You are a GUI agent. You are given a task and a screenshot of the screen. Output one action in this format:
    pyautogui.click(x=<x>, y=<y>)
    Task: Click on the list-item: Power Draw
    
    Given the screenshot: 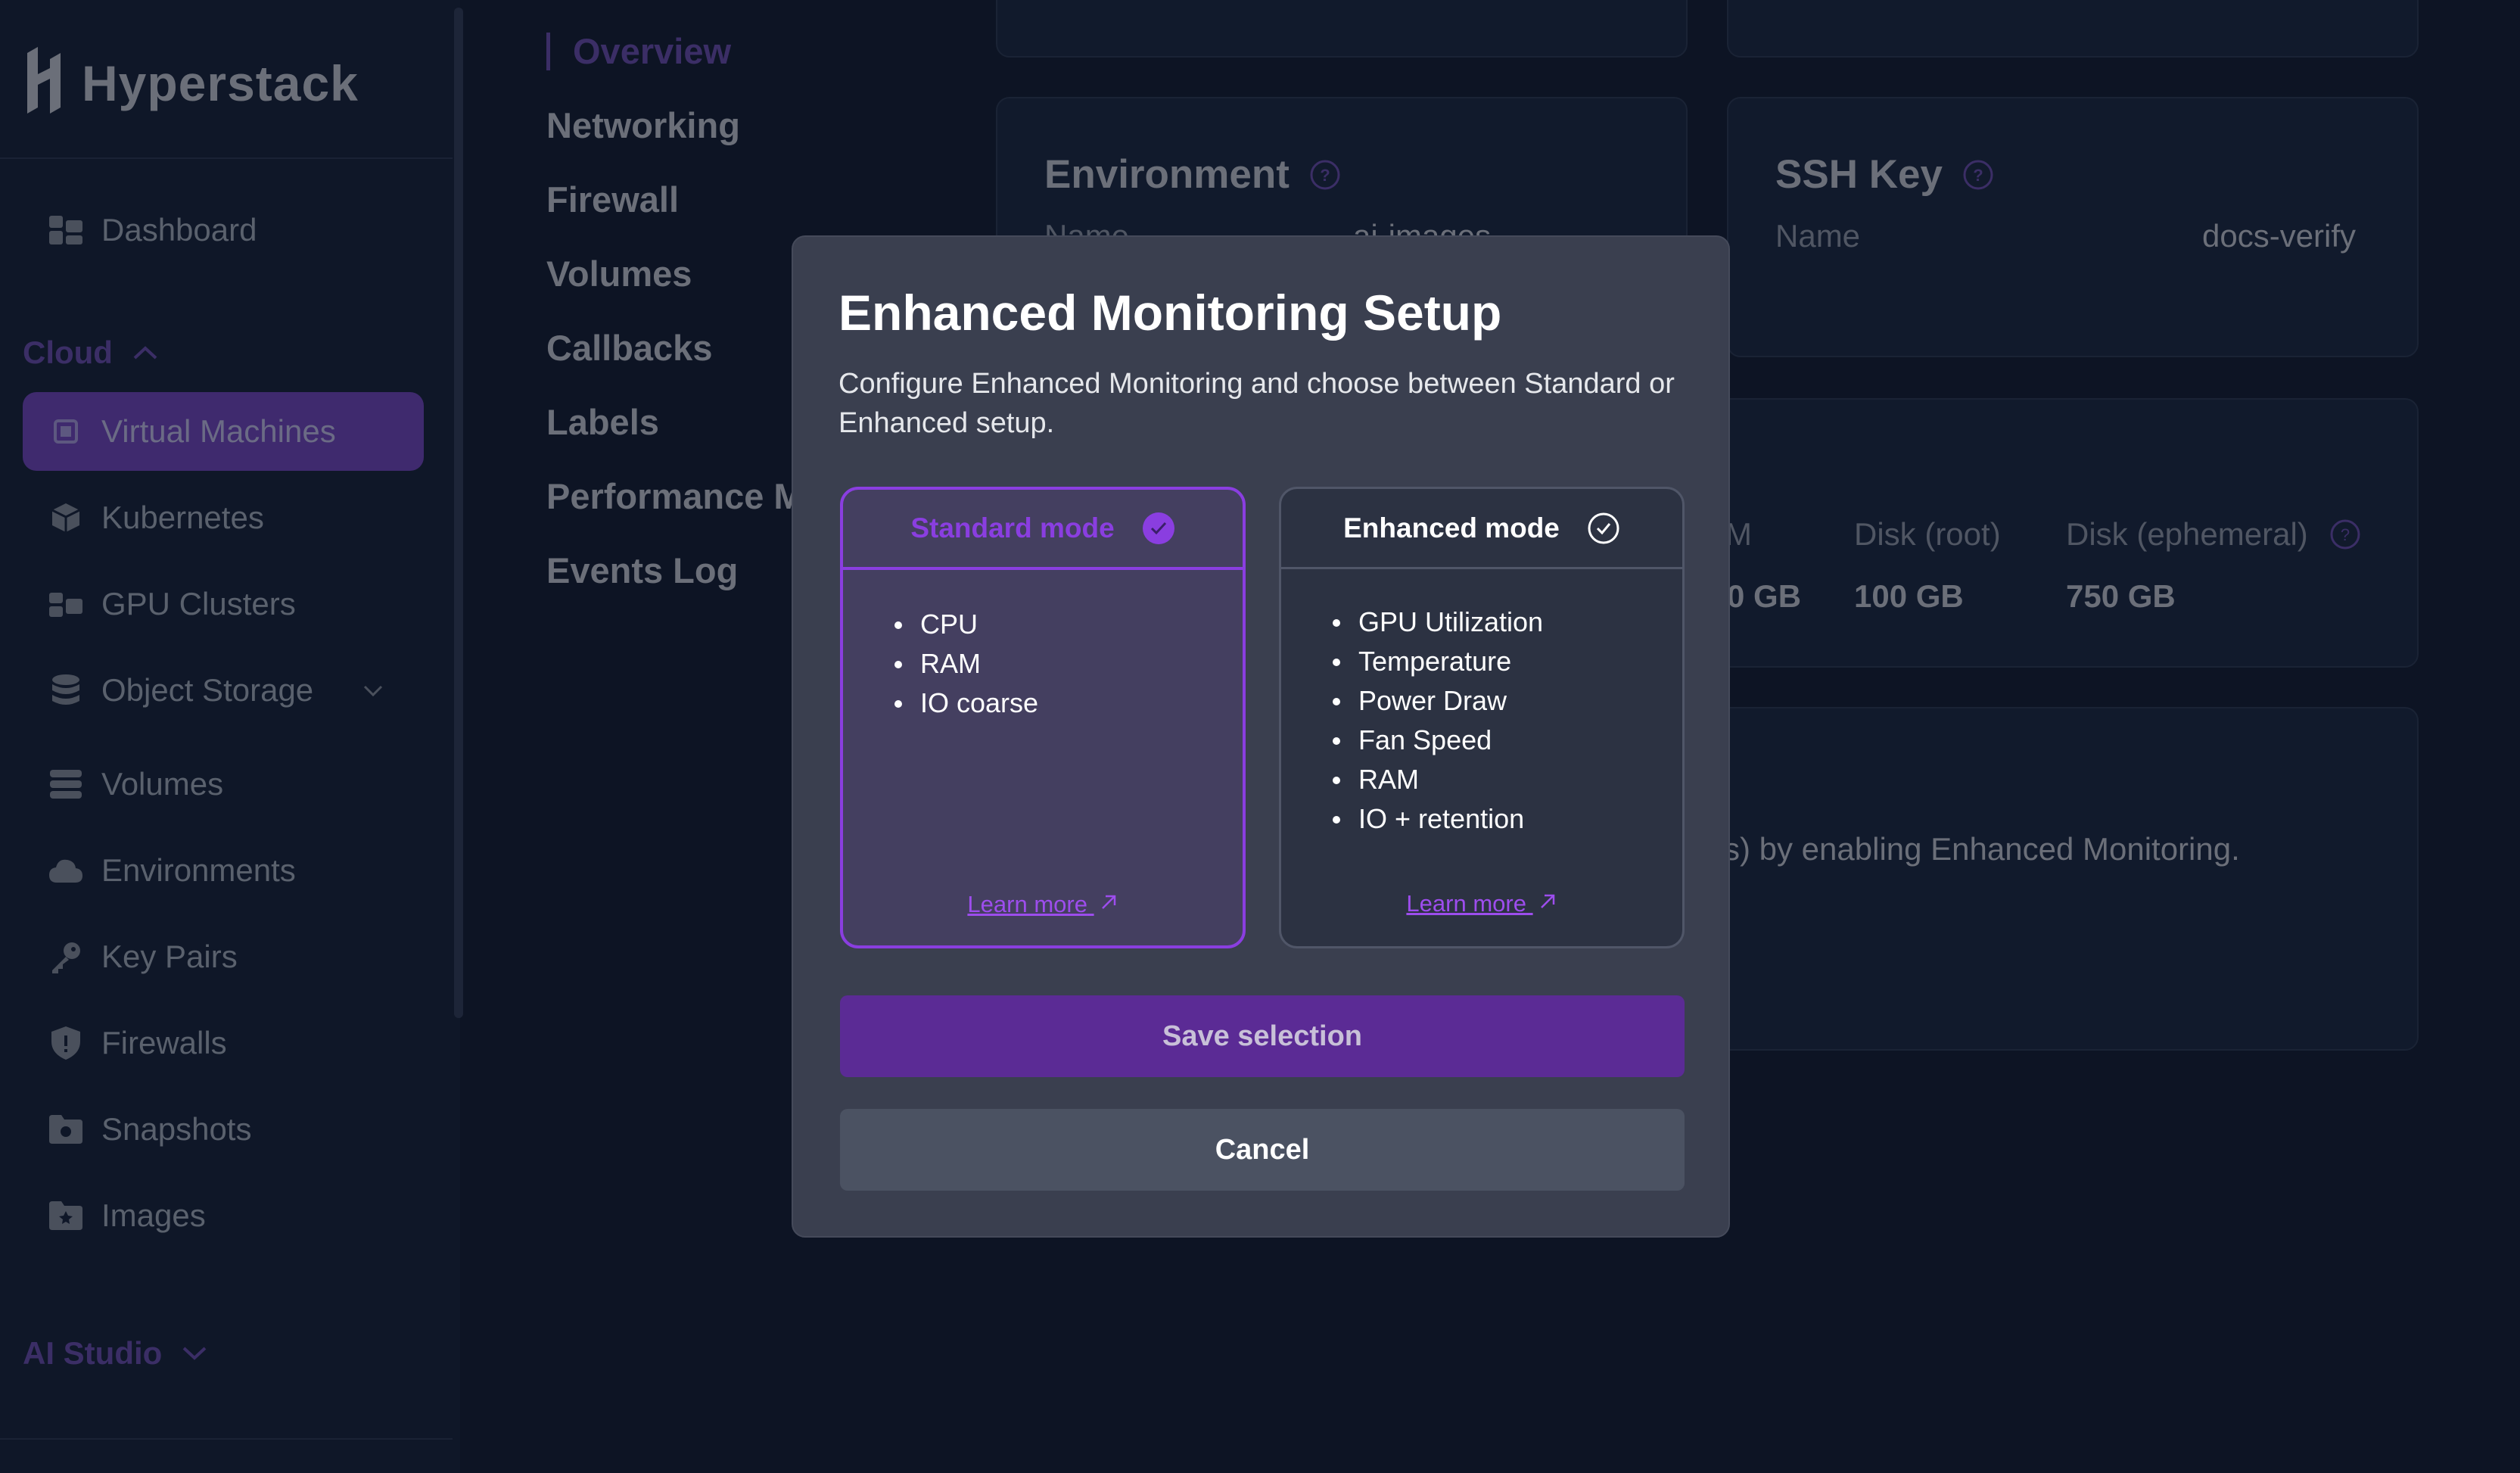 What is the action you would take?
    pyautogui.click(x=1438, y=701)
    